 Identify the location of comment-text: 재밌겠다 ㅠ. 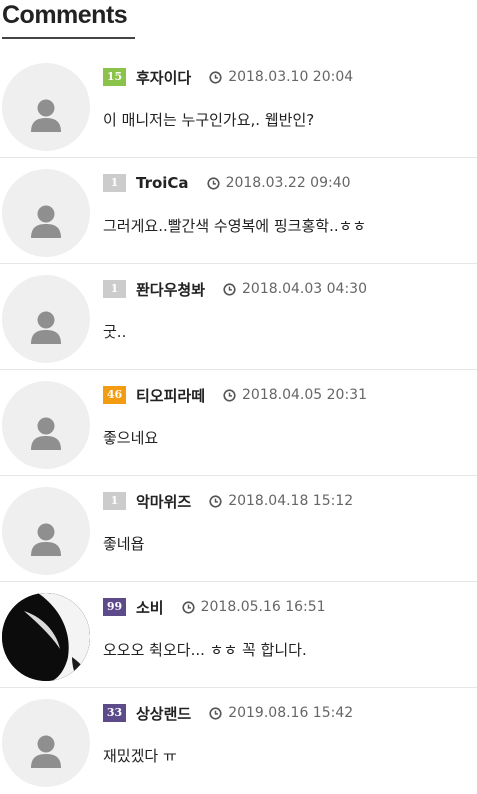
(140, 756).